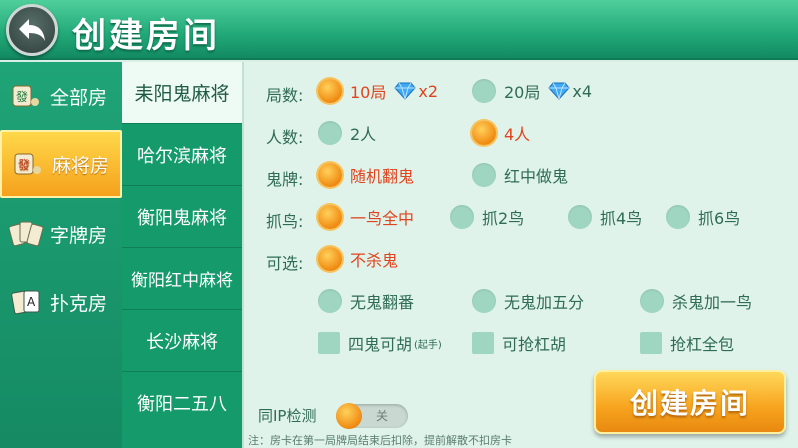 This screenshot has height=448, width=798. I want to click on game-item: 衡阳红中麻将, so click(182, 279).